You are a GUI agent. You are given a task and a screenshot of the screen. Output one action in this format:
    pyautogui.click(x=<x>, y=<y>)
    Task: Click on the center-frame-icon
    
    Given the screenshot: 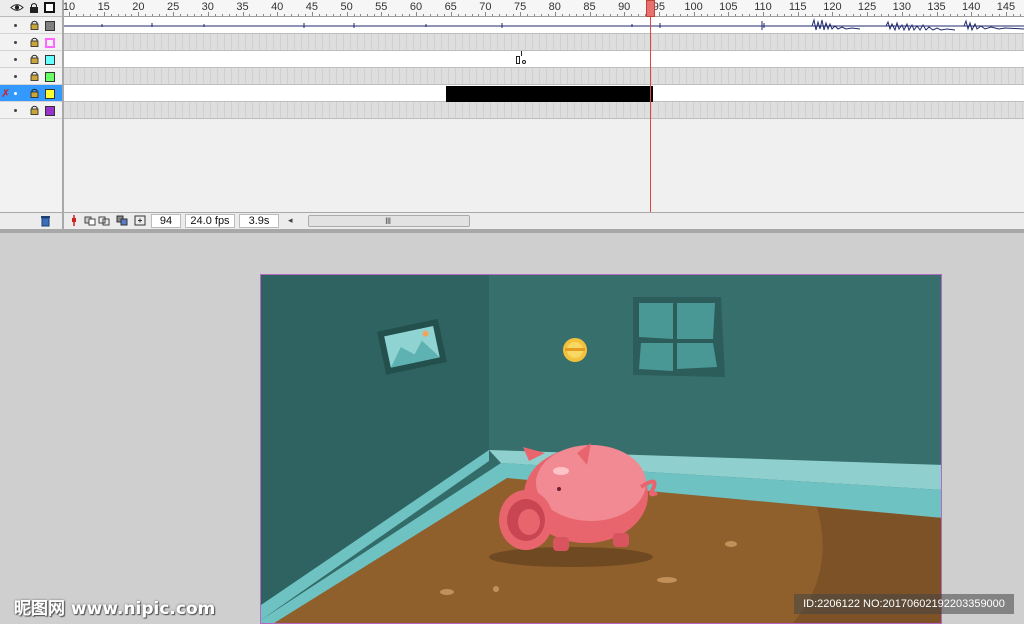 What is the action you would take?
    pyautogui.click(x=74, y=220)
    